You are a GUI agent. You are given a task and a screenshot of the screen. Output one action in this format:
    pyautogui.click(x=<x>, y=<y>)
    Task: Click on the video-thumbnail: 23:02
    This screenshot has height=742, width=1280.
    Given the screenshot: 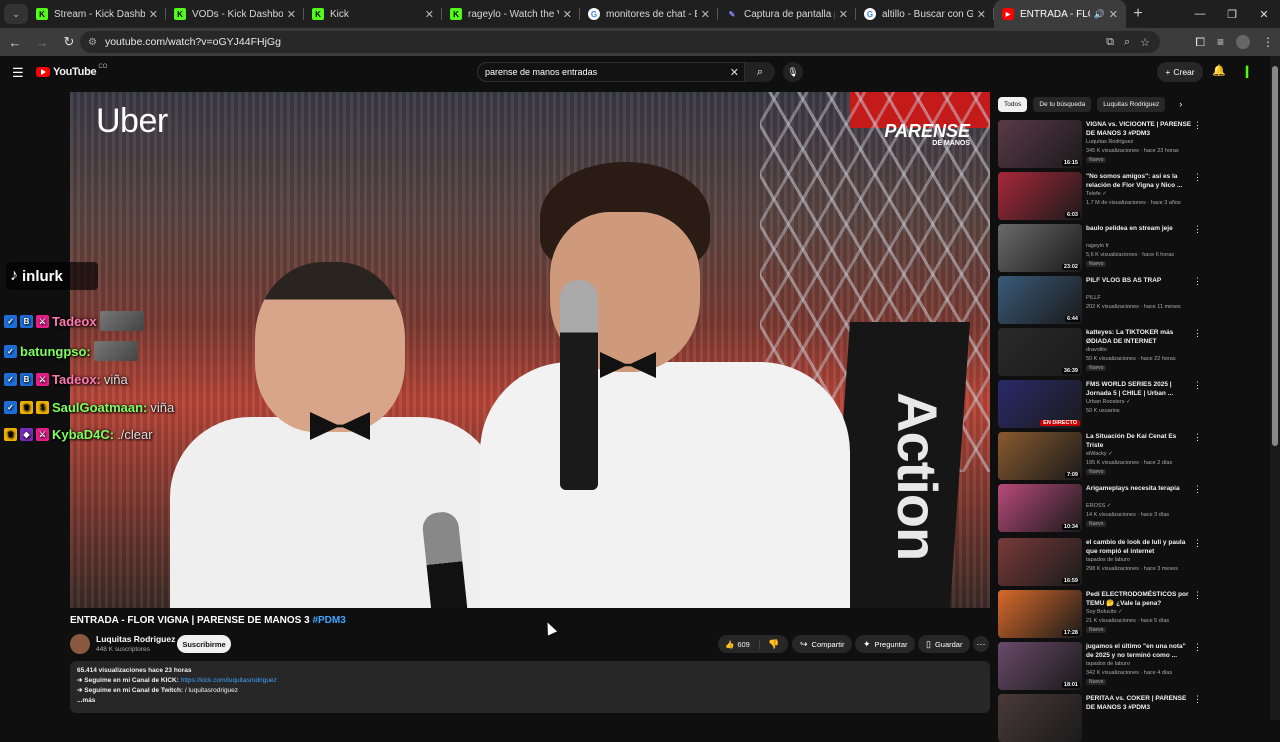 What is the action you would take?
    pyautogui.click(x=1040, y=248)
    